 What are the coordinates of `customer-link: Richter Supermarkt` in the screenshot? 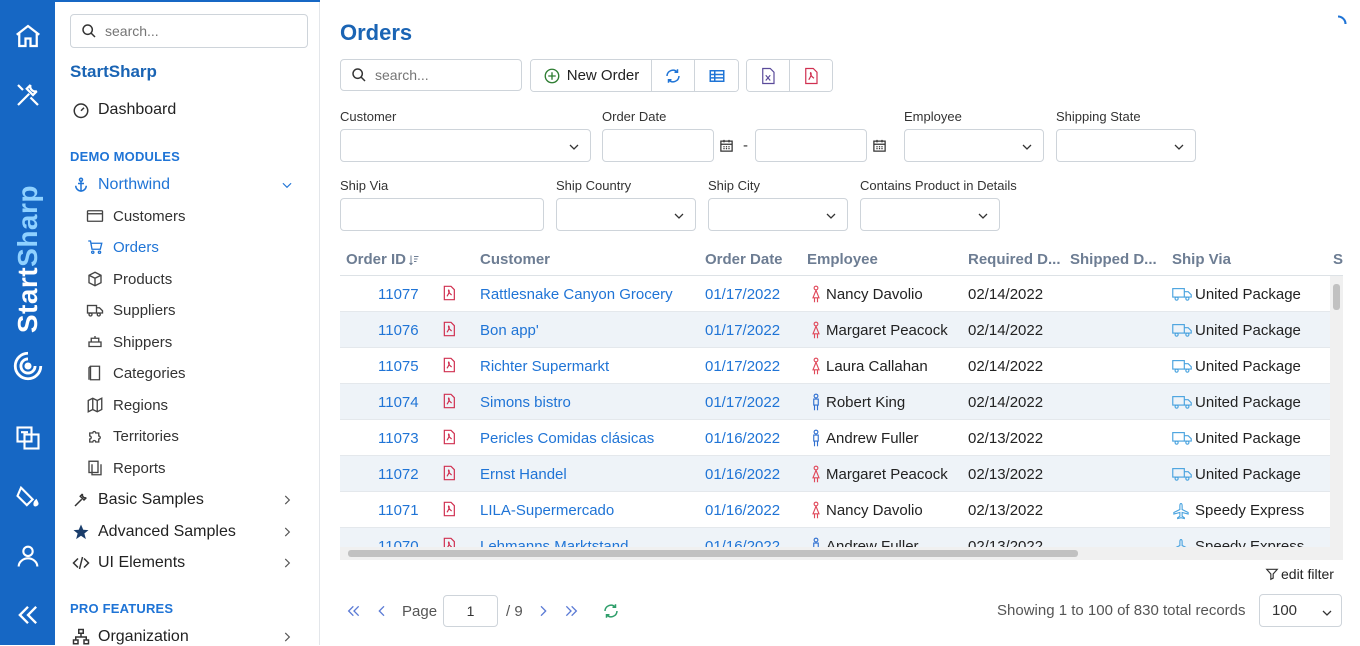 It's located at (544, 366).